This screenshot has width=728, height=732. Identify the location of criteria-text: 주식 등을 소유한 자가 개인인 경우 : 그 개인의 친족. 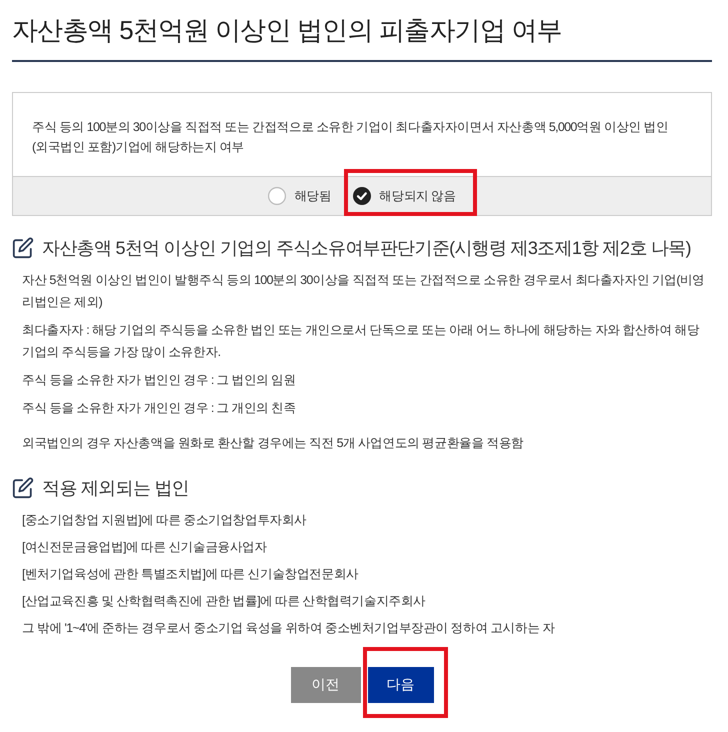
(159, 408).